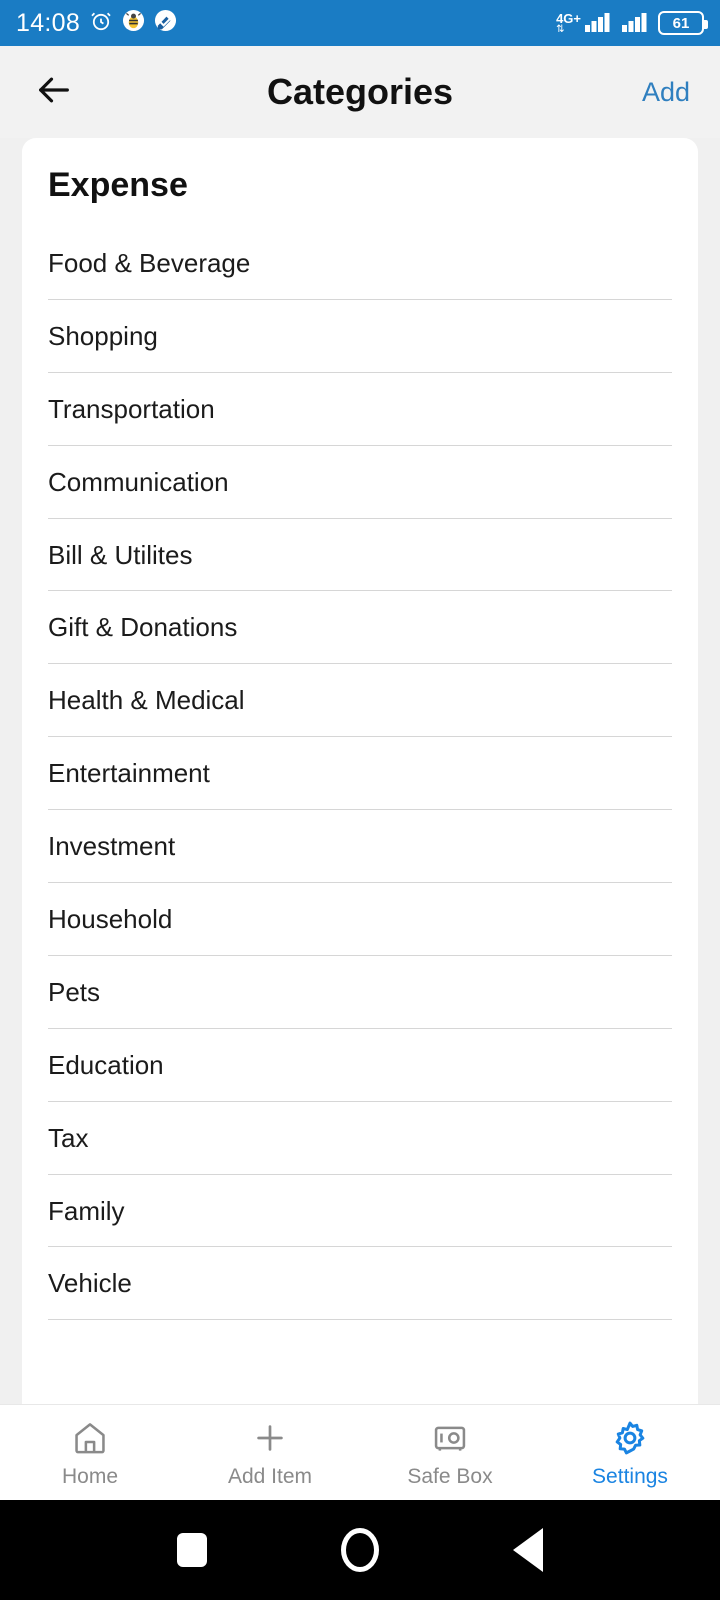 The height and width of the screenshot is (1600, 720). I want to click on home-icon, so click(90, 1438).